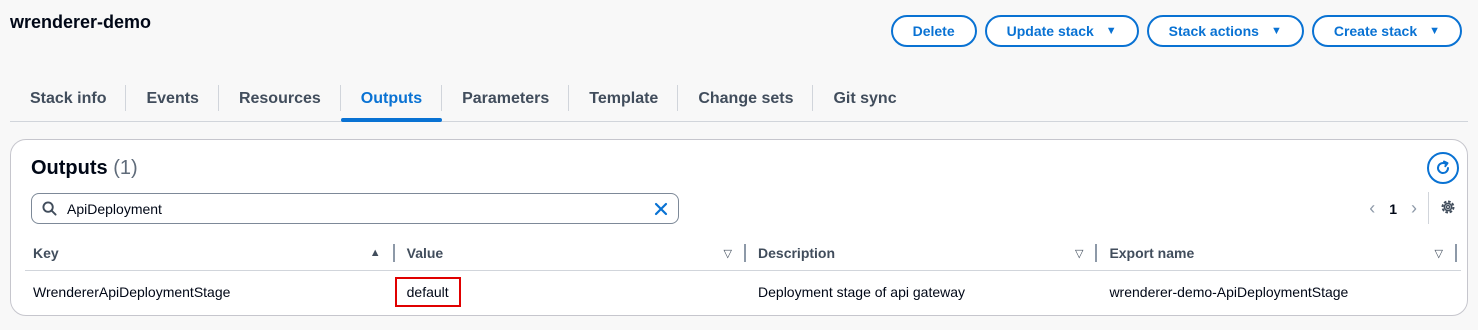  I want to click on tab-outputs: Outputs, so click(391, 99).